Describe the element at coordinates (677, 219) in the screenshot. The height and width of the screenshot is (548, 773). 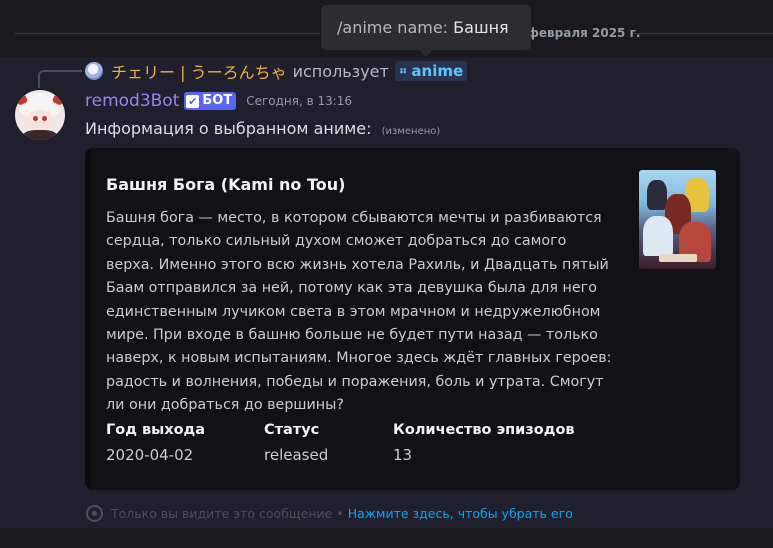
I see `embed-thumbnail` at that location.